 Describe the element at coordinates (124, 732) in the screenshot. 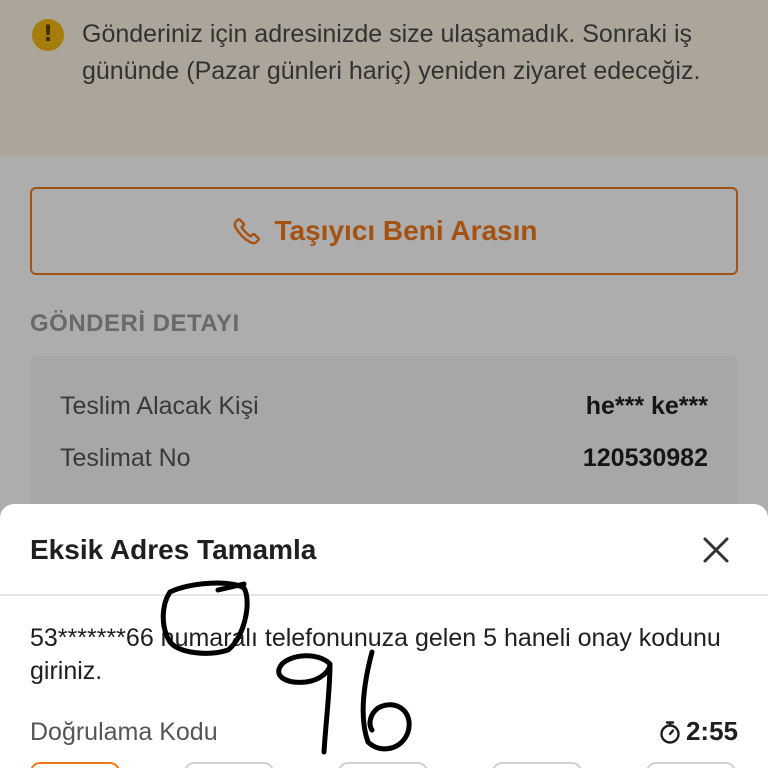

I see `verification-code-label: Doğrulama Kodu` at that location.